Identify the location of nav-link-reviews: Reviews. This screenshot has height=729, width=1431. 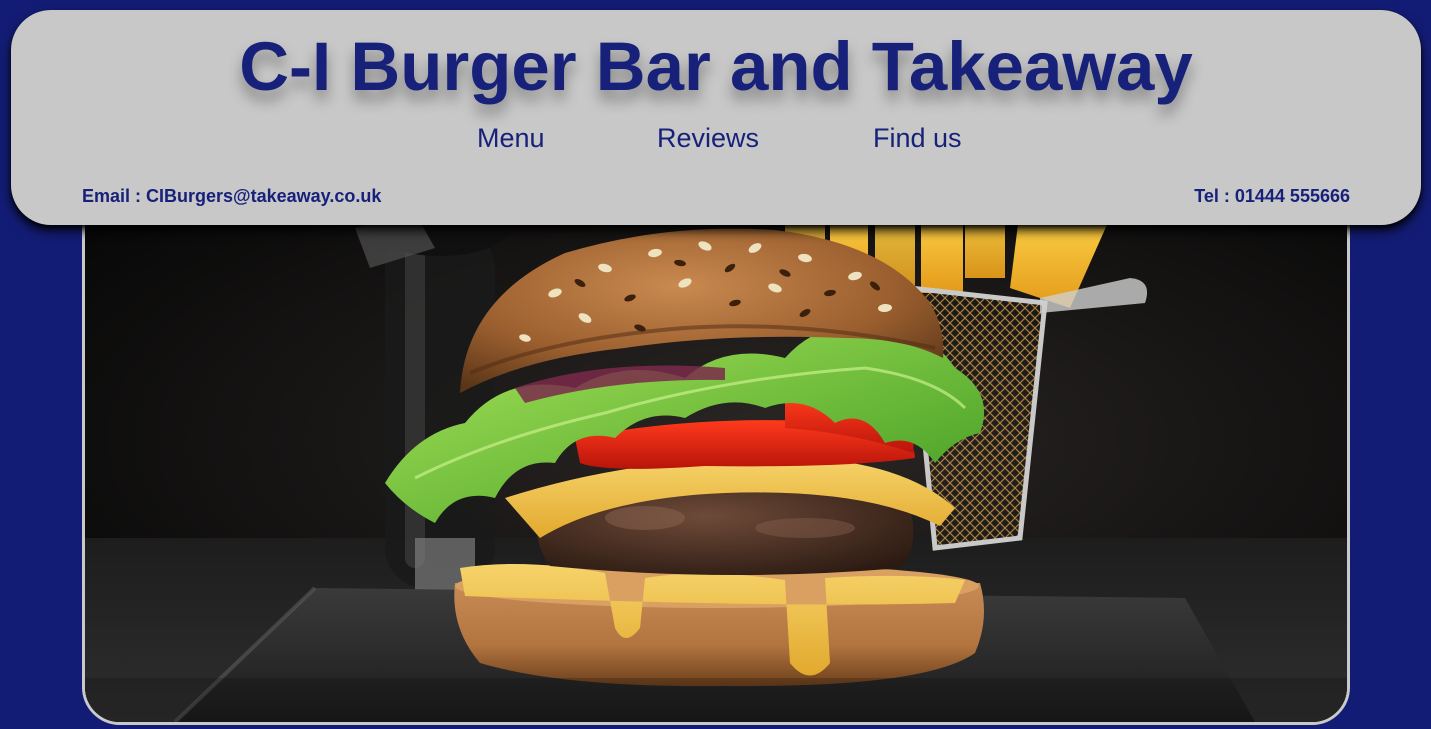
(708, 138).